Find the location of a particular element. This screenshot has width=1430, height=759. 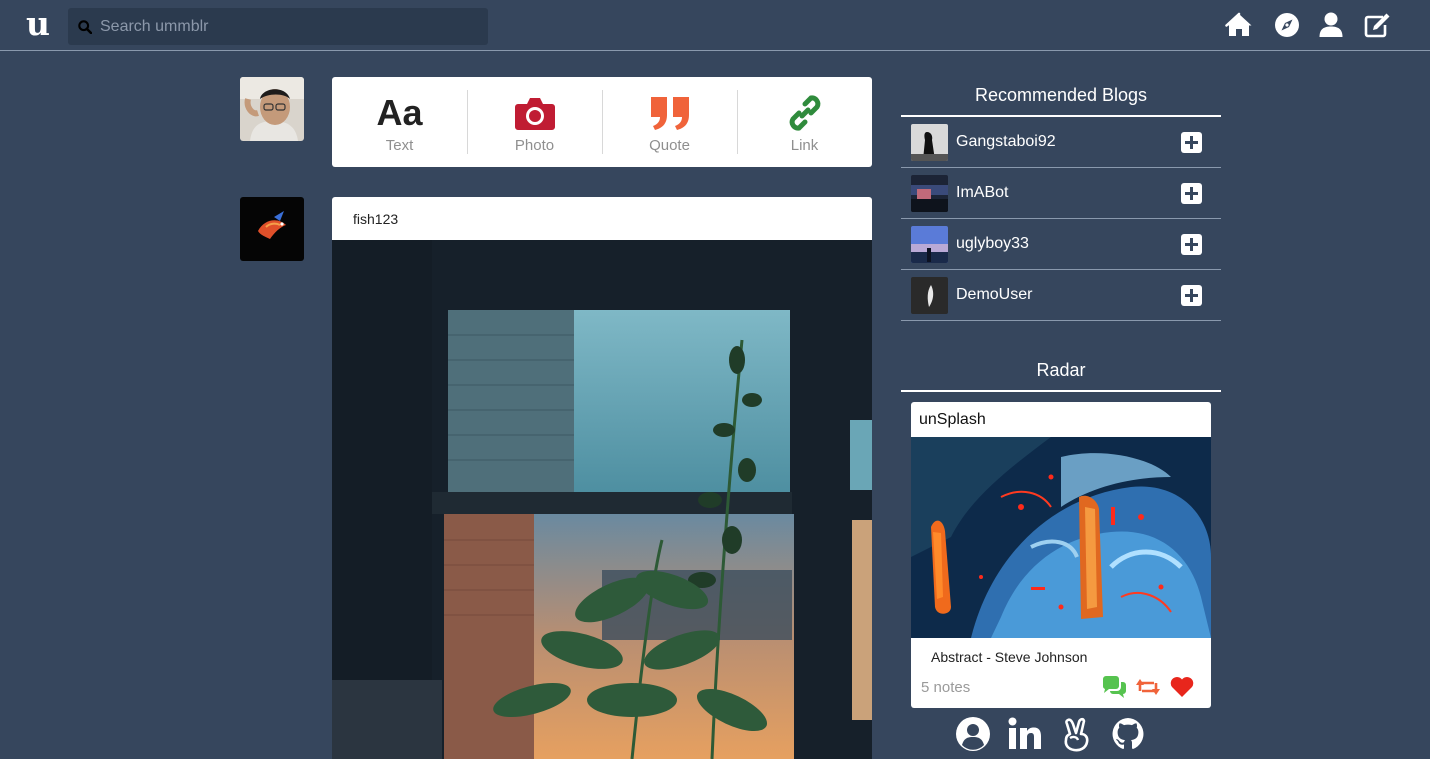

home-icon is located at coordinates (1239, 25).